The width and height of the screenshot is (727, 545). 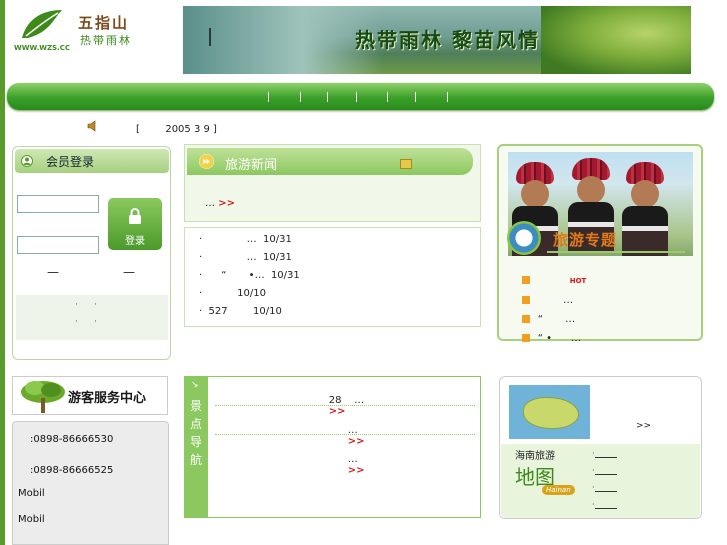 I want to click on folder-icon, so click(x=406, y=164).